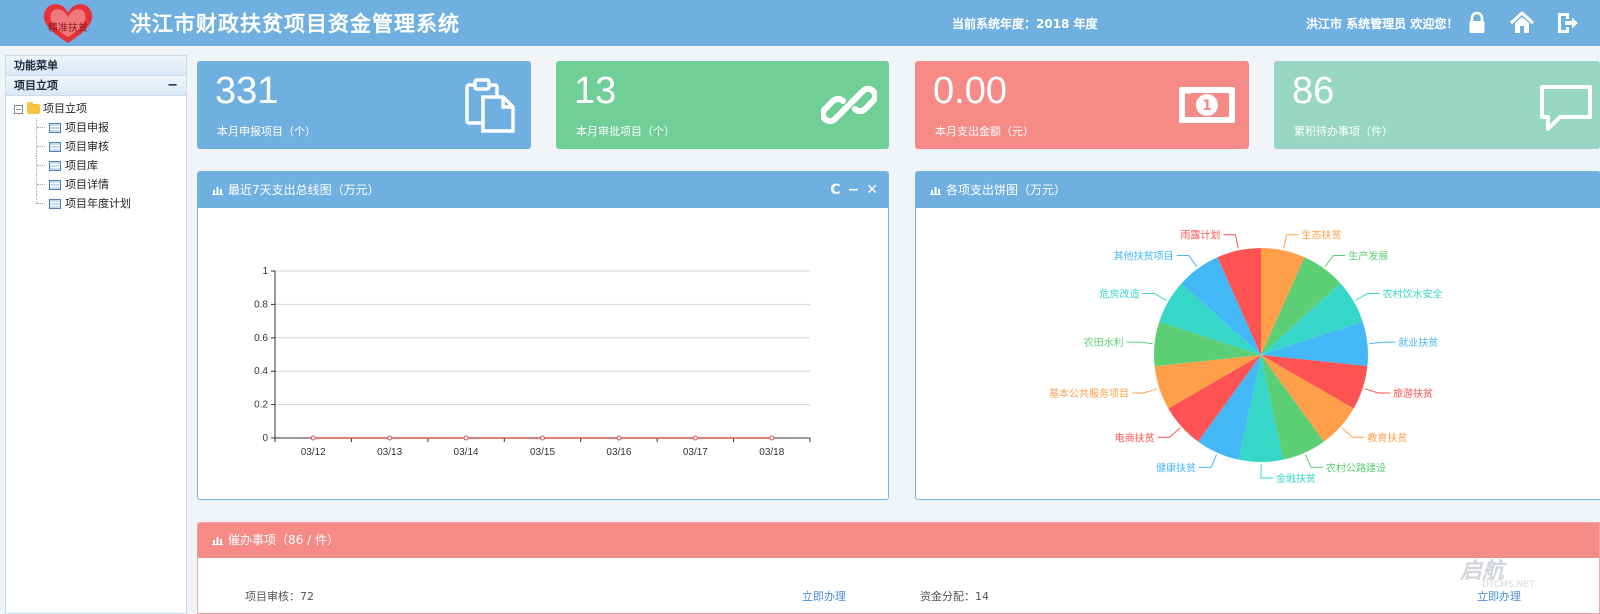 This screenshot has width=1600, height=614. I want to click on sidebar-item-project-detail: 项目详情, so click(96, 184).